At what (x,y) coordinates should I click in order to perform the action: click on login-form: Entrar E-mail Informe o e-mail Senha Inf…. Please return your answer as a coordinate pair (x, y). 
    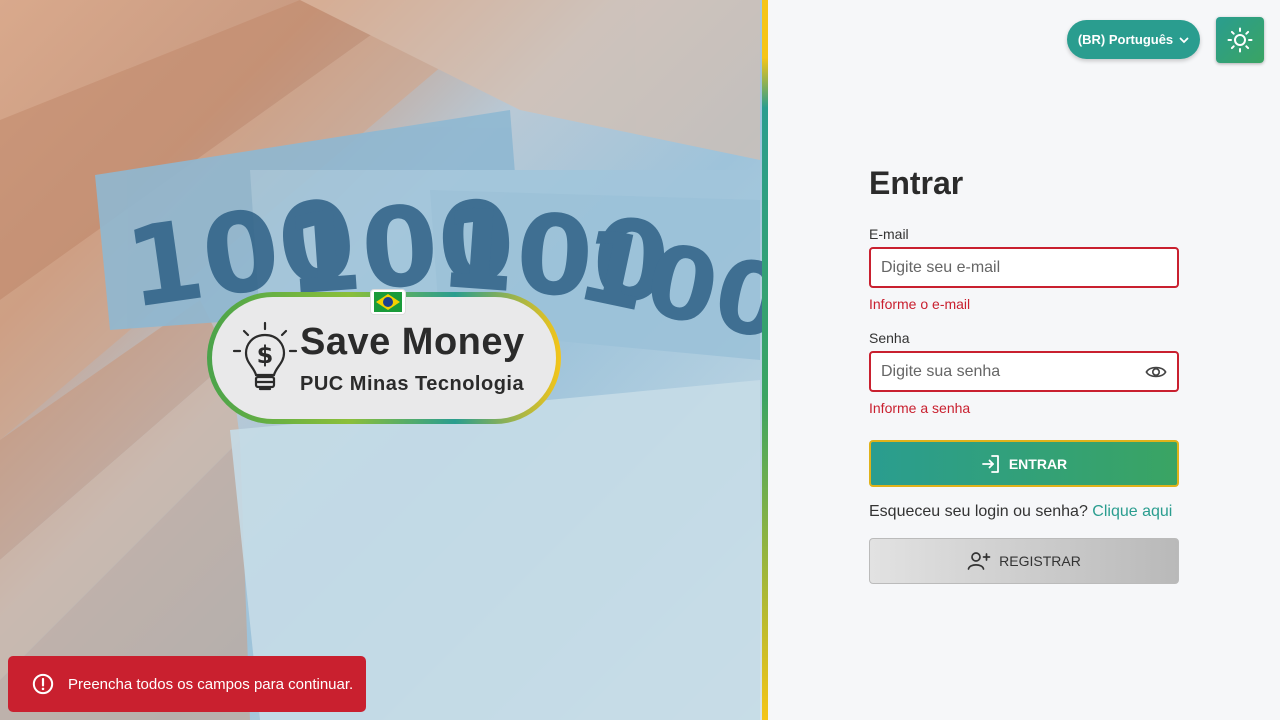
    Looking at the image, I should click on (1024, 372).